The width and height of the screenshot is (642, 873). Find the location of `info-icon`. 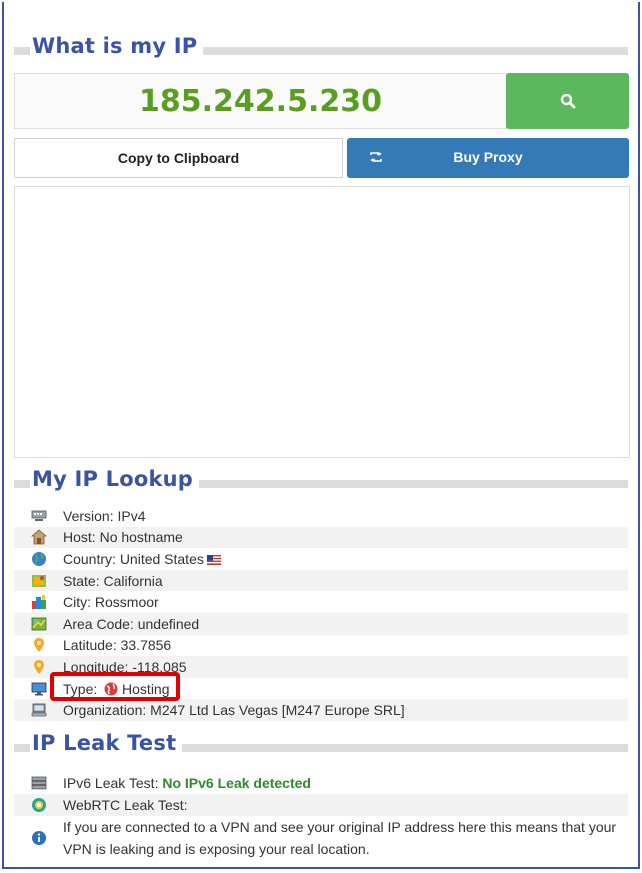

info-icon is located at coordinates (39, 838).